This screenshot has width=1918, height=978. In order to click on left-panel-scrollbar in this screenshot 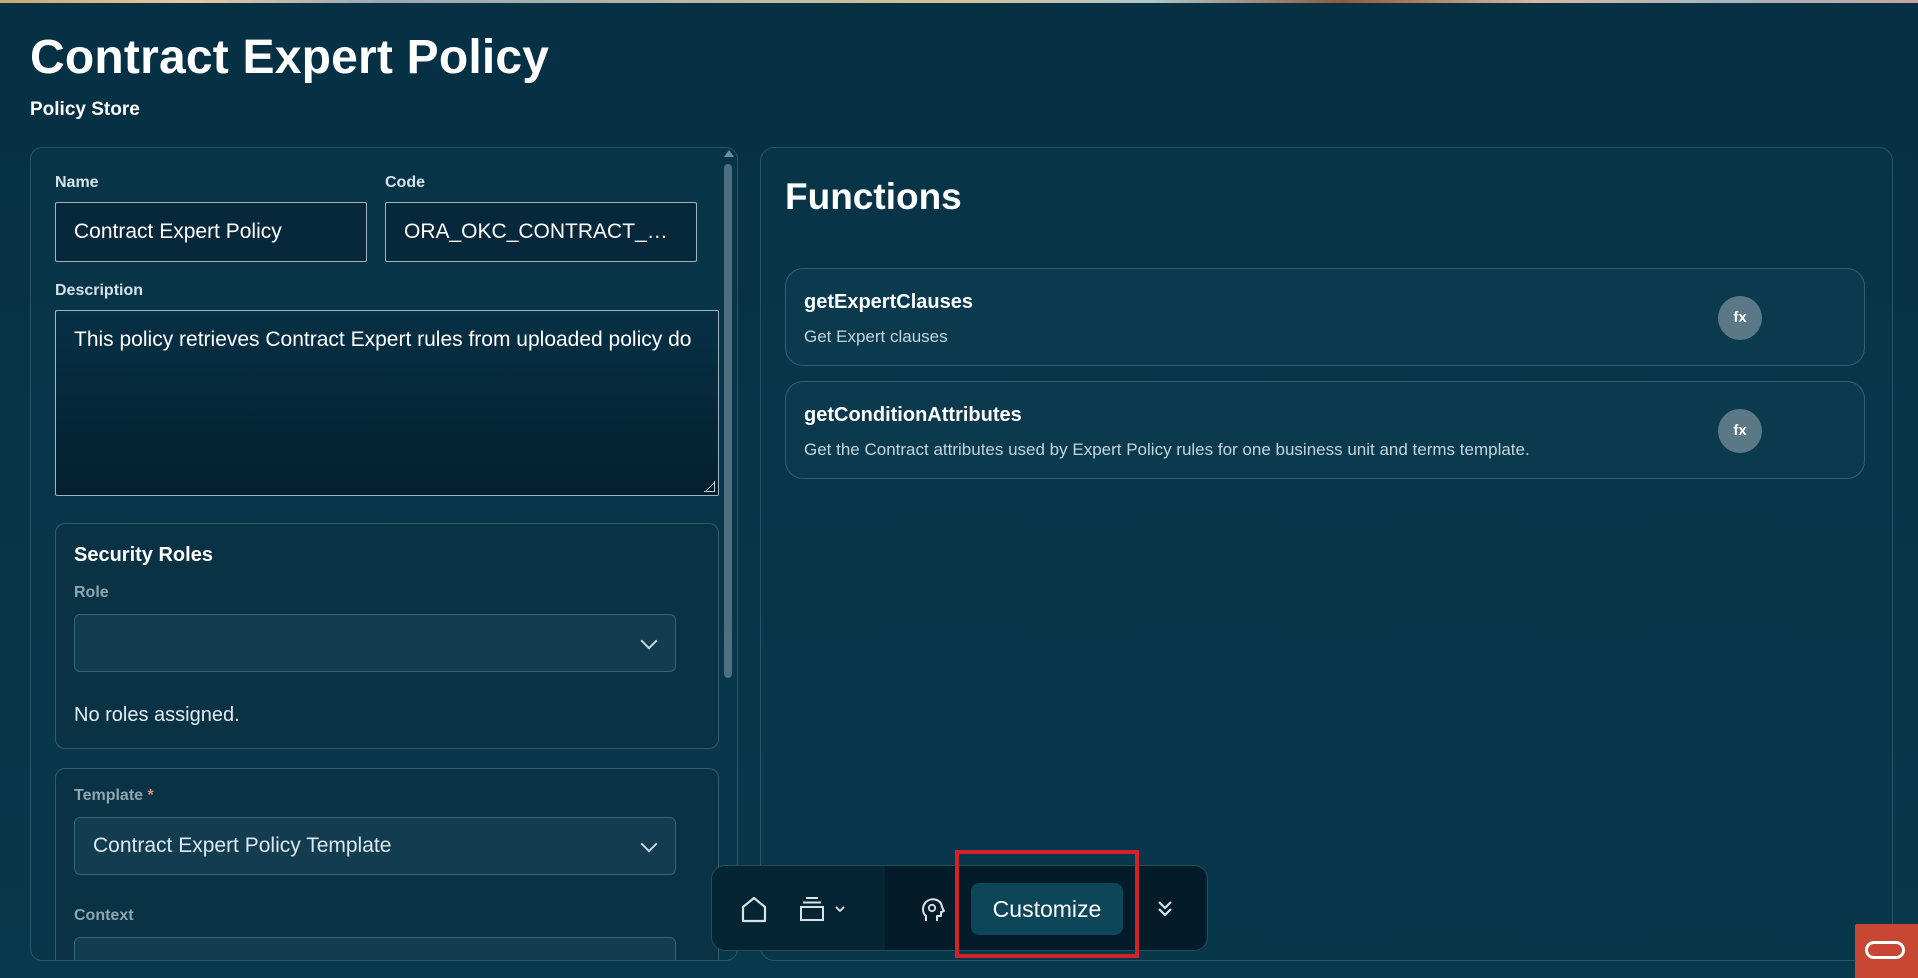, I will do `click(728, 555)`.